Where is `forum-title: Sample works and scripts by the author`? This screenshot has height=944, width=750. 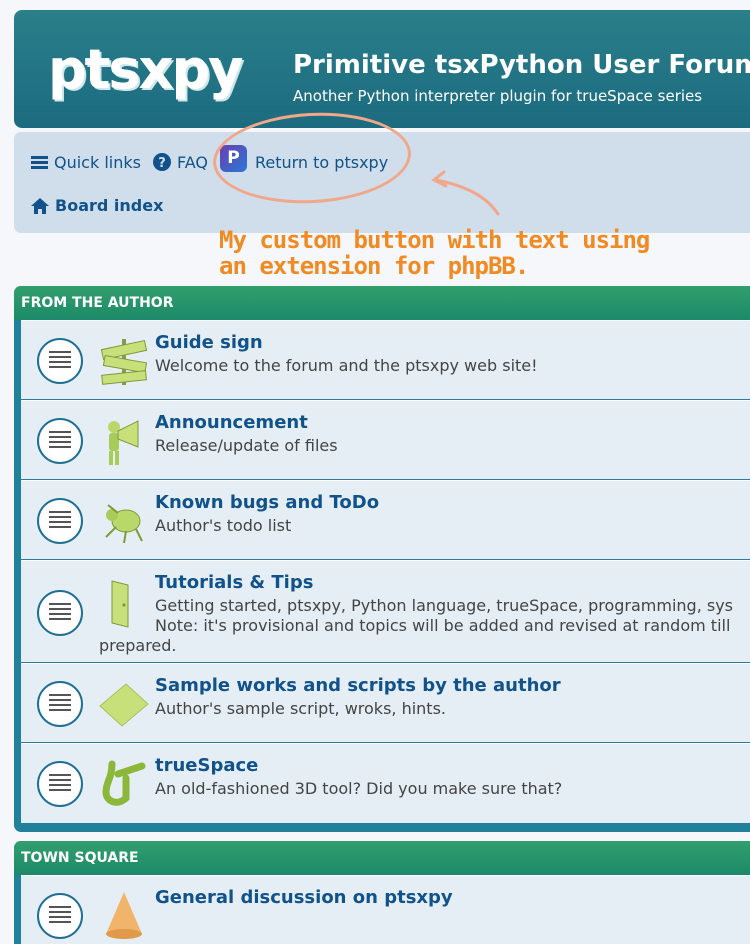 forum-title: Sample works and scripts by the author is located at coordinates (358, 685).